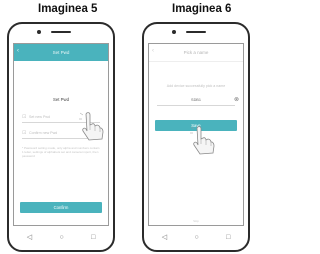 This screenshot has height=254, width=320. What do you see at coordinates (43, 133) in the screenshot?
I see `confirm-password-placeholder: Confirm new Pwd` at bounding box center [43, 133].